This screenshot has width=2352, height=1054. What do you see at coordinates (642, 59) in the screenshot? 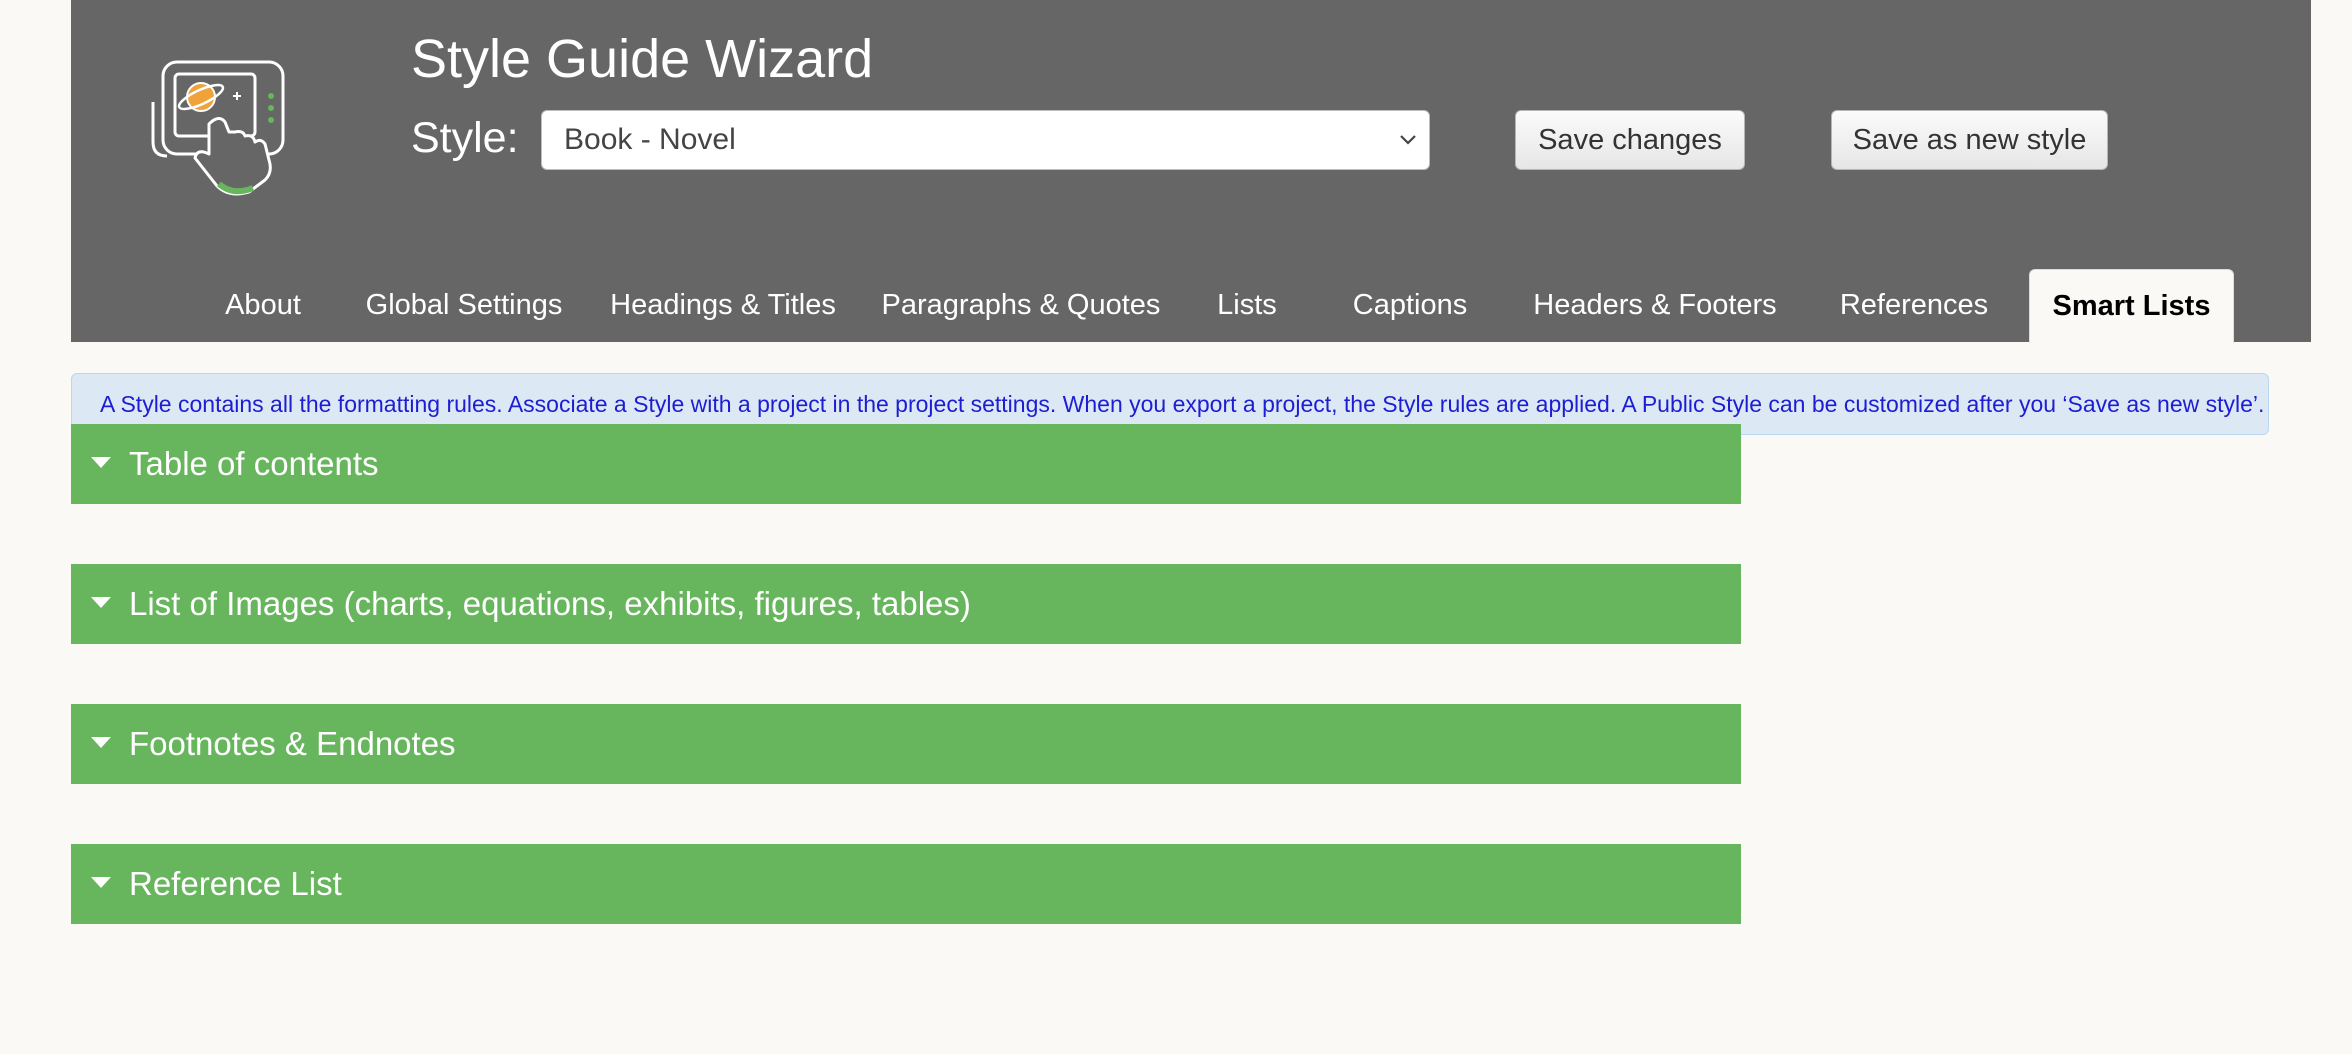
I see `app-title: Style Guide Wizard` at bounding box center [642, 59].